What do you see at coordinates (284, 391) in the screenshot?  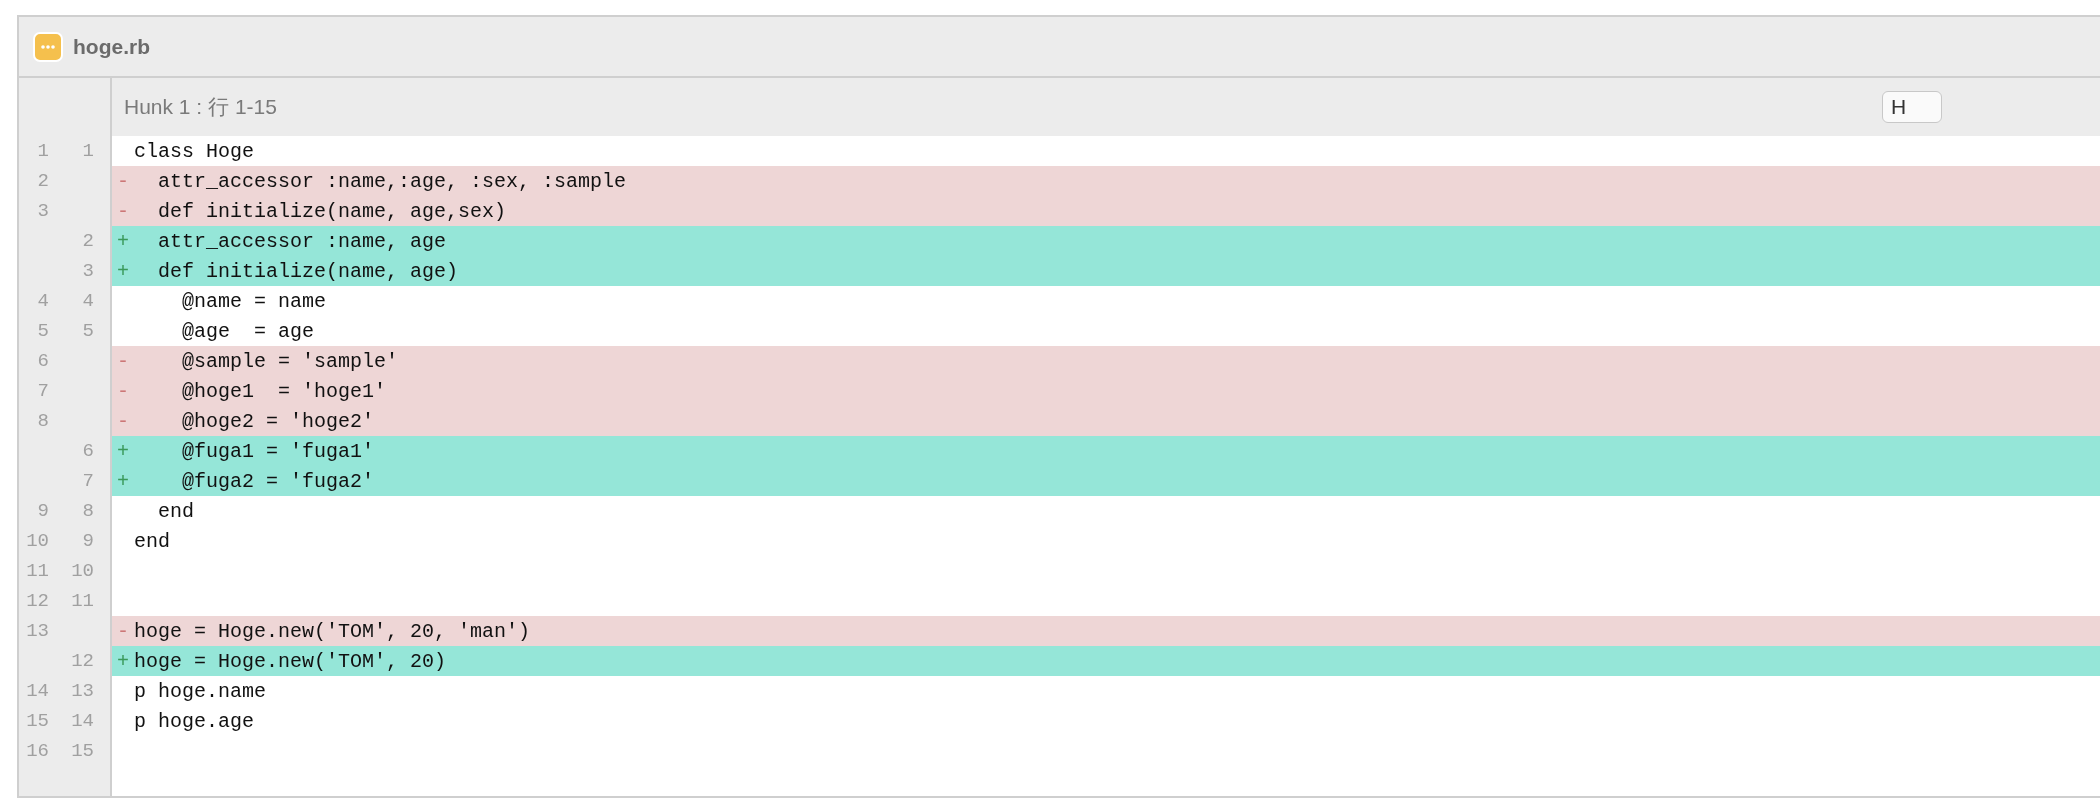 I see `code-line: @hoge1 = 'hoge1'` at bounding box center [284, 391].